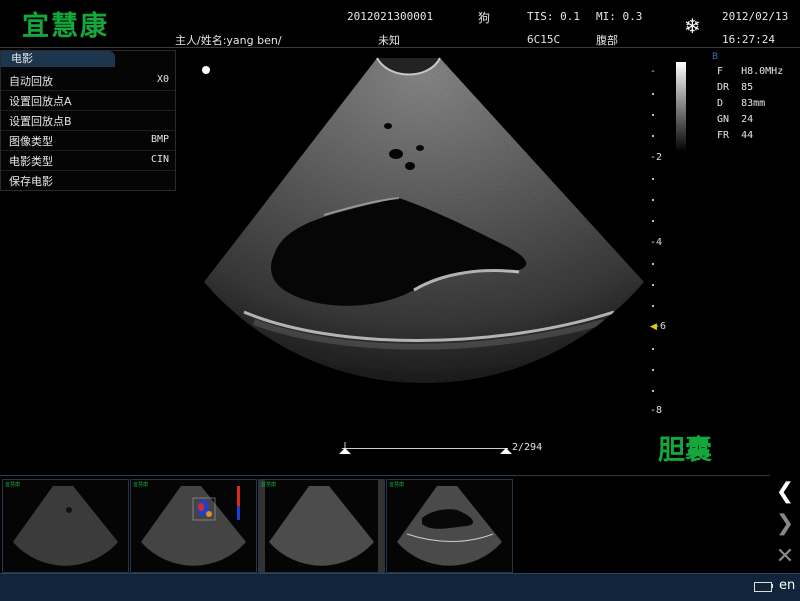 This screenshot has height=601, width=800. Describe the element at coordinates (159, 139) in the screenshot. I see `menu-item-value: BMP` at that location.